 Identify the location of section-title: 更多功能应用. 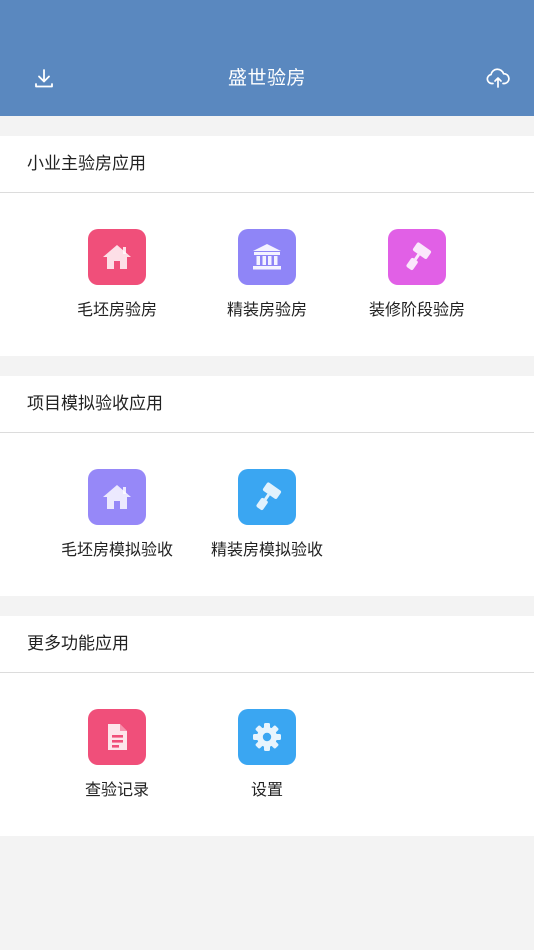
(267, 644).